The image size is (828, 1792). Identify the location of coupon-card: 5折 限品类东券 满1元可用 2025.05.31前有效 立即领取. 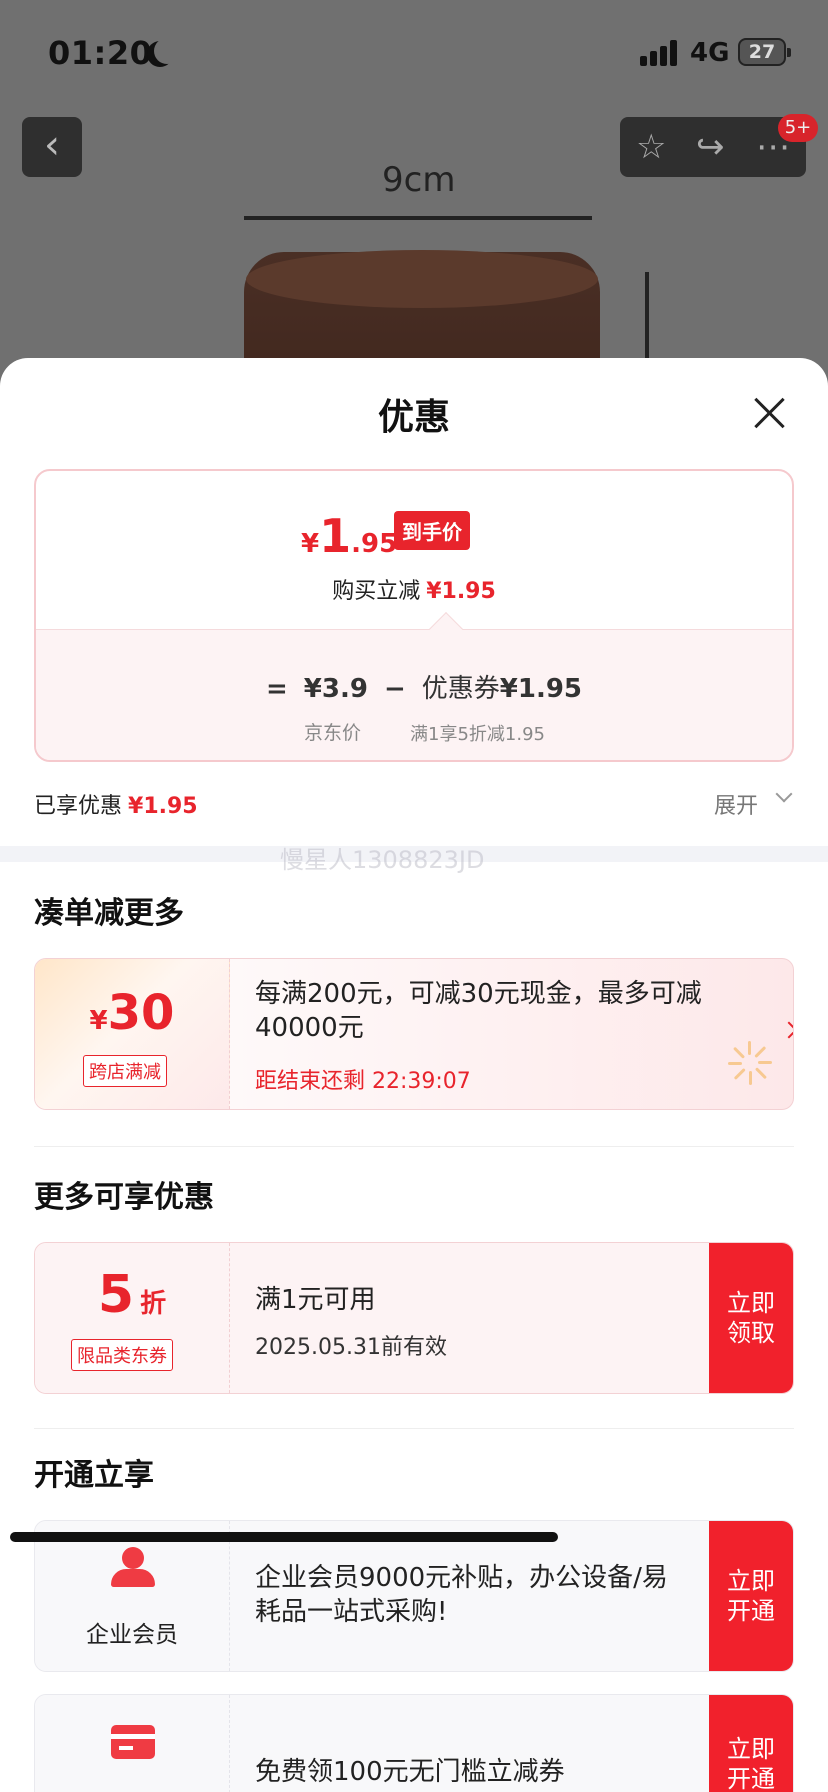
(414, 1318).